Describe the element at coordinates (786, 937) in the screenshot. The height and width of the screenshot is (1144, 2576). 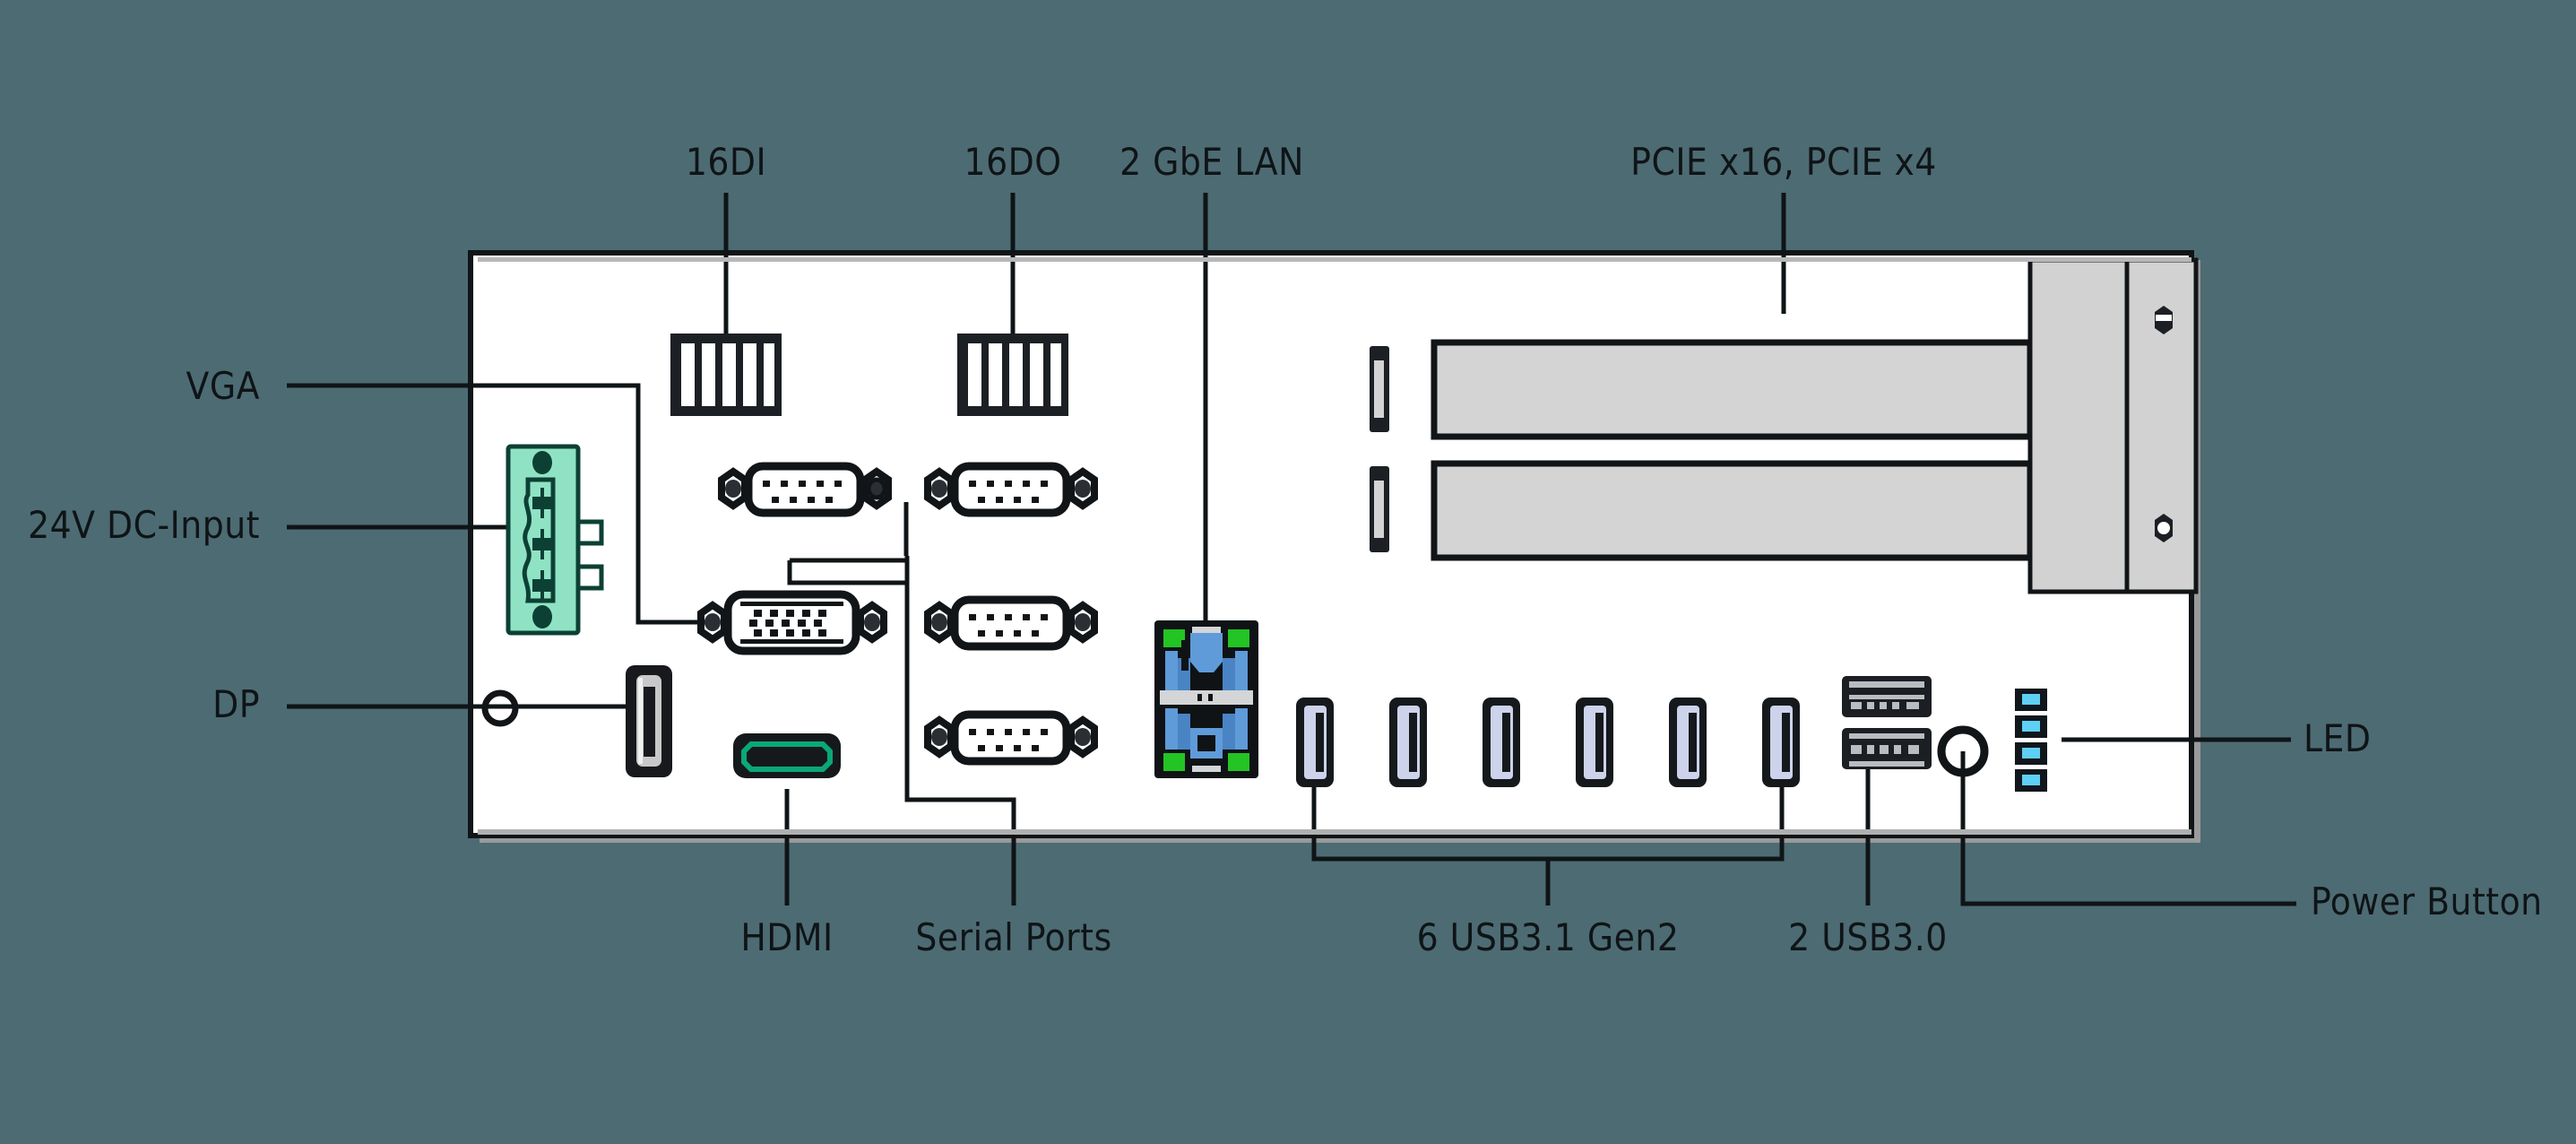
I see `label-hdmi: HDMI` at that location.